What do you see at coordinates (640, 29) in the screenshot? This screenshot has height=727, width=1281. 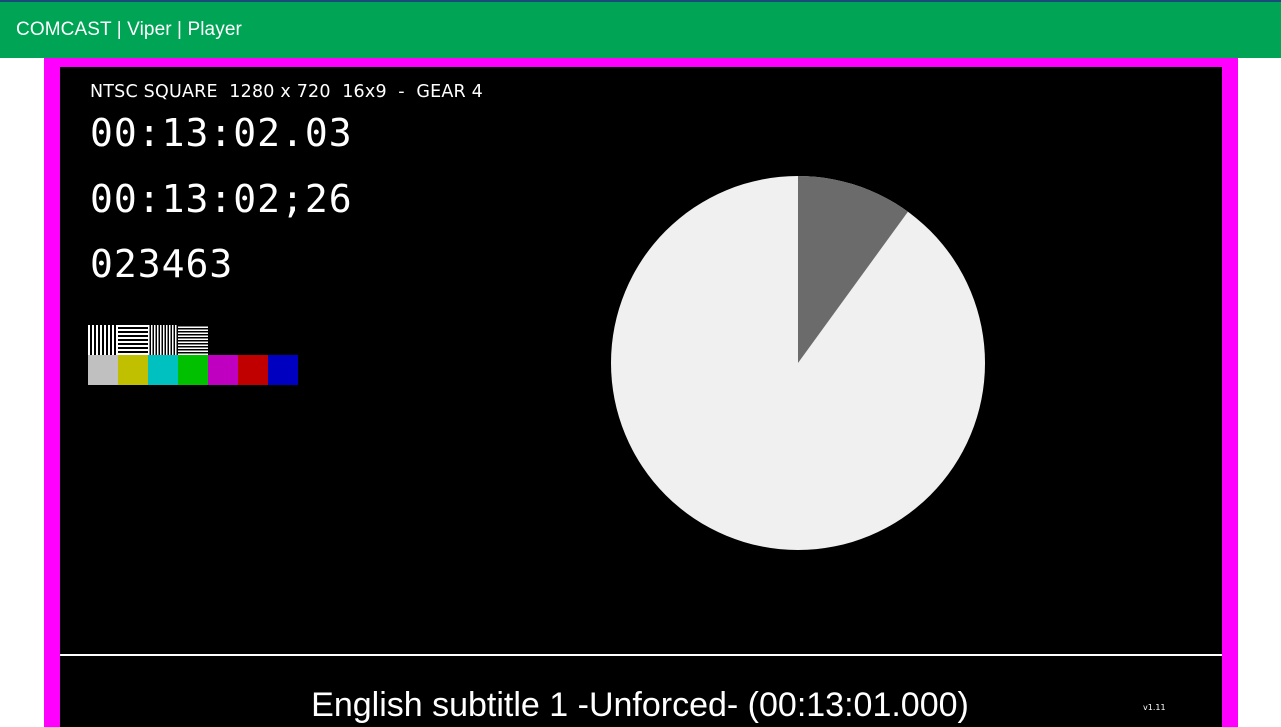 I see `app-header-bar: COMCAST | Viper | Player` at bounding box center [640, 29].